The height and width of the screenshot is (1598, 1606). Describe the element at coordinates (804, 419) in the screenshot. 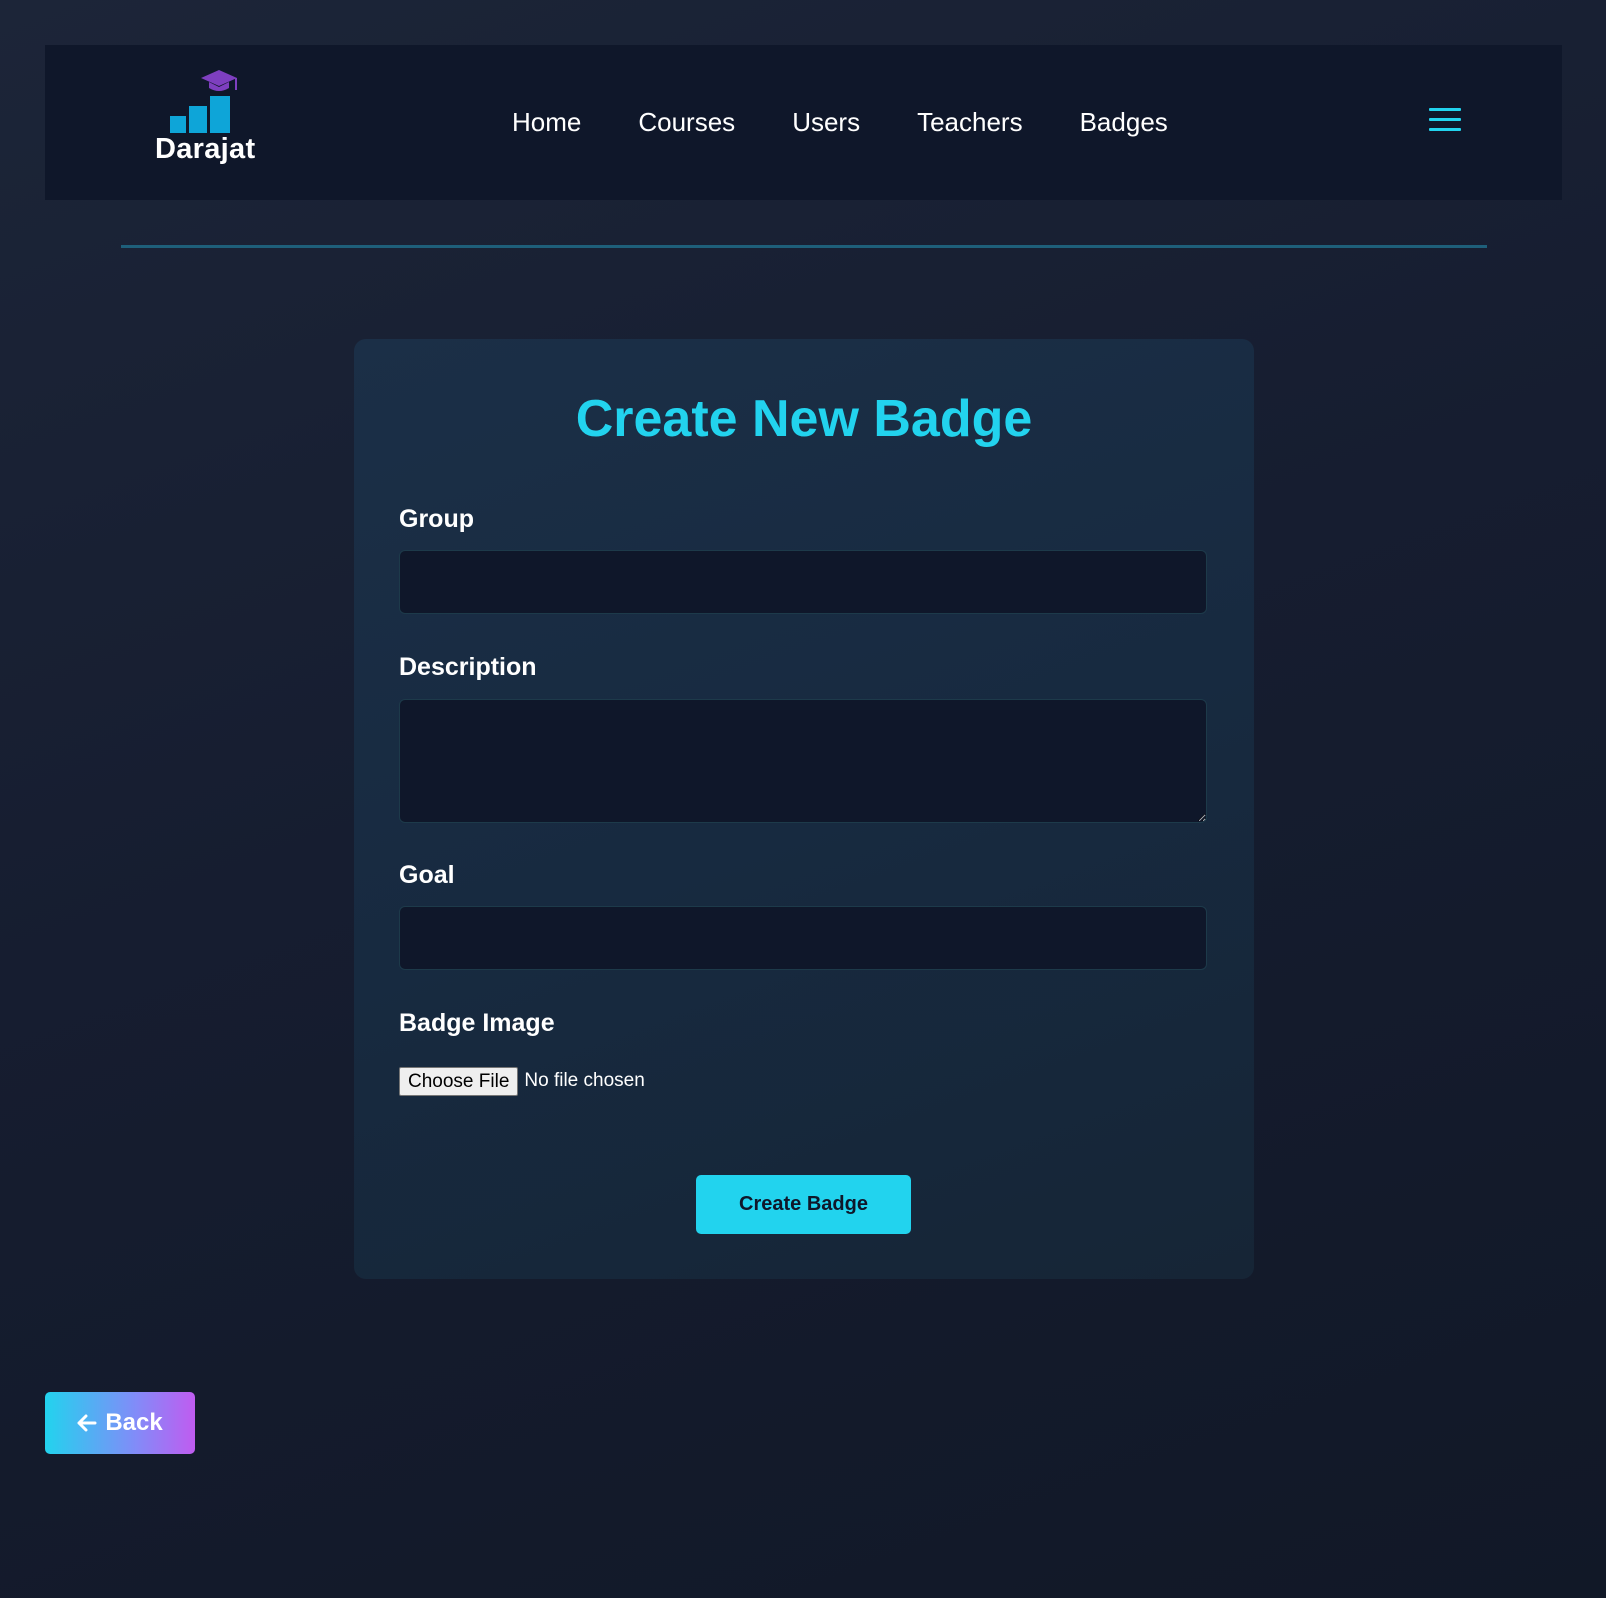

I see `page-title: Create New Badge` at that location.